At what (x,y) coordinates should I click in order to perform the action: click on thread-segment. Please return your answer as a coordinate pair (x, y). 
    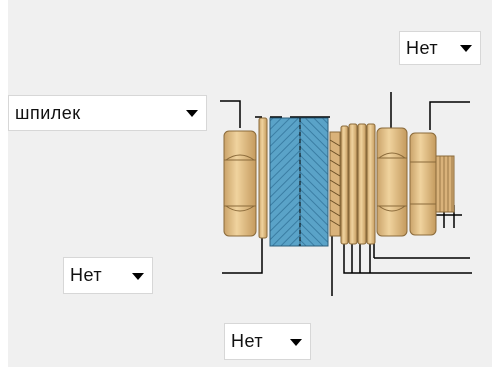
    Looking at the image, I should click on (335, 184).